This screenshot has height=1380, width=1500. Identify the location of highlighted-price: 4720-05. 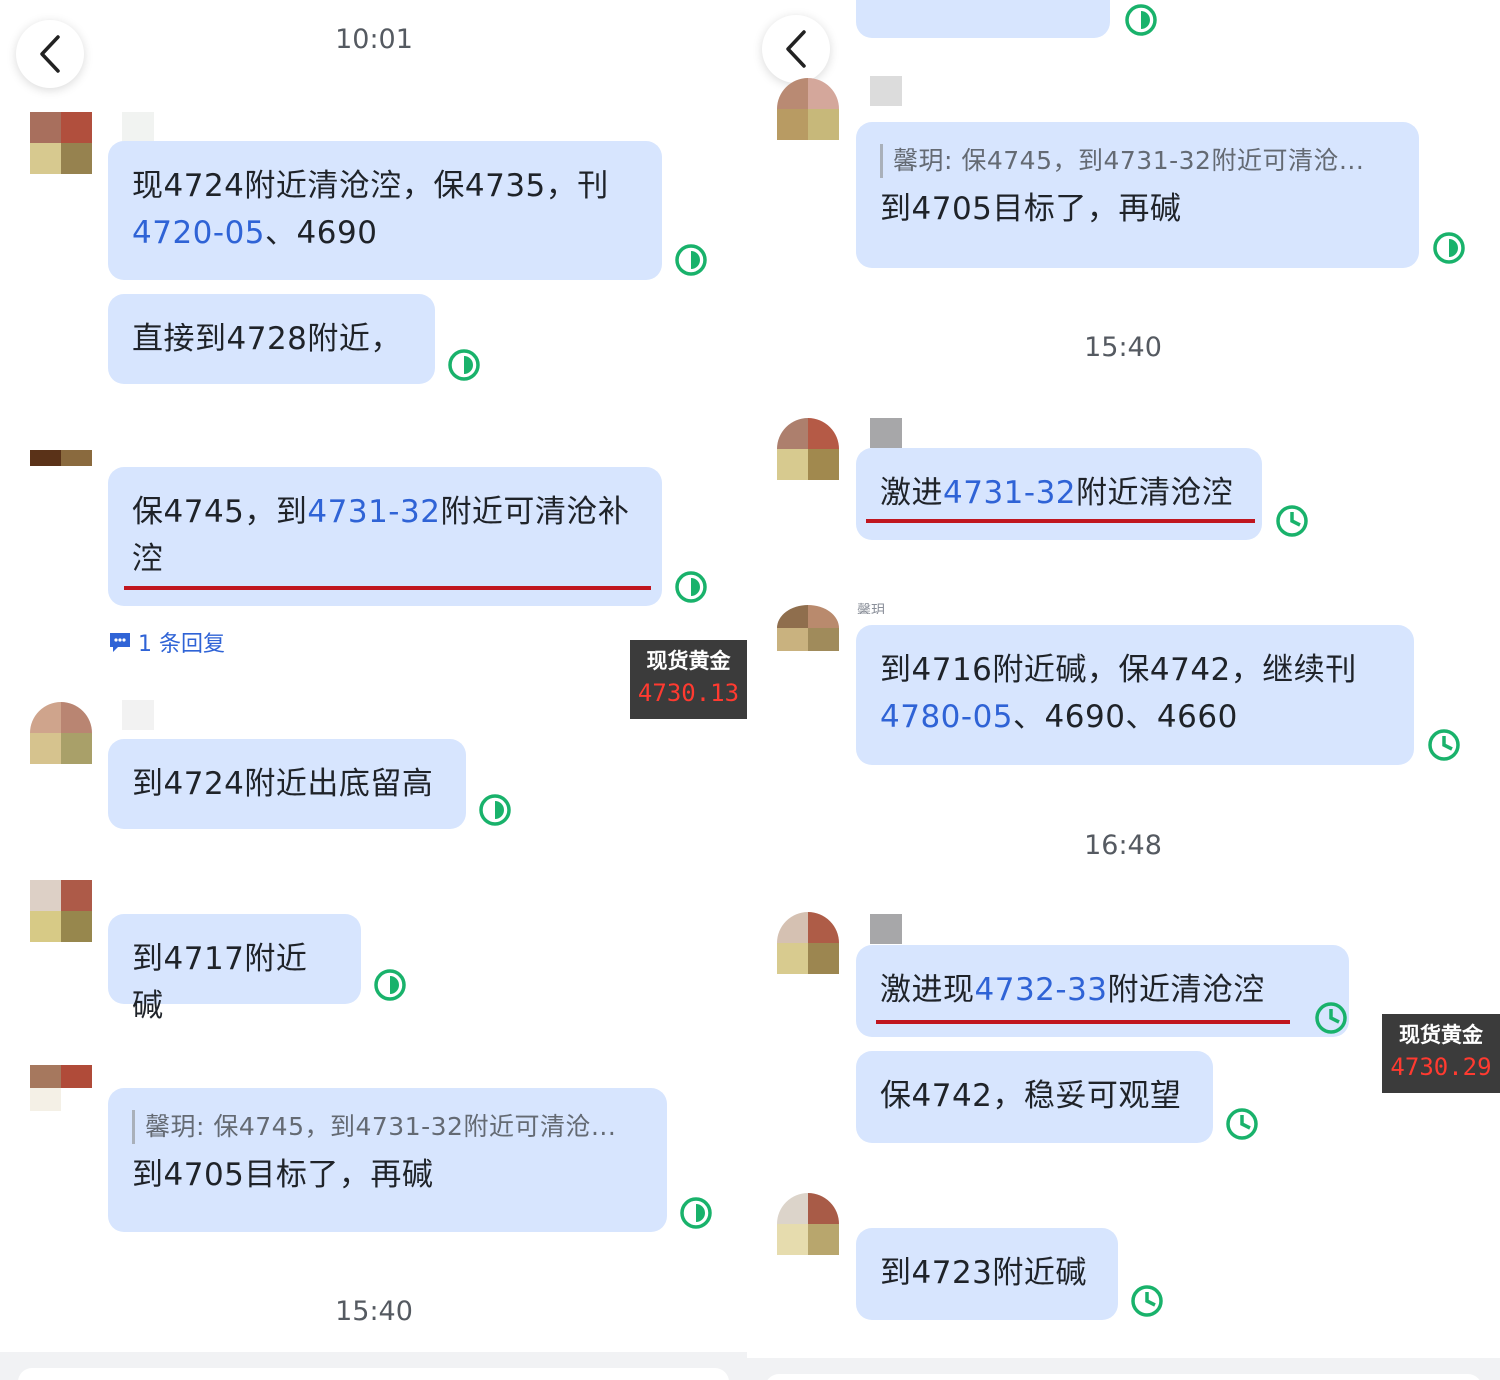
(199, 233).